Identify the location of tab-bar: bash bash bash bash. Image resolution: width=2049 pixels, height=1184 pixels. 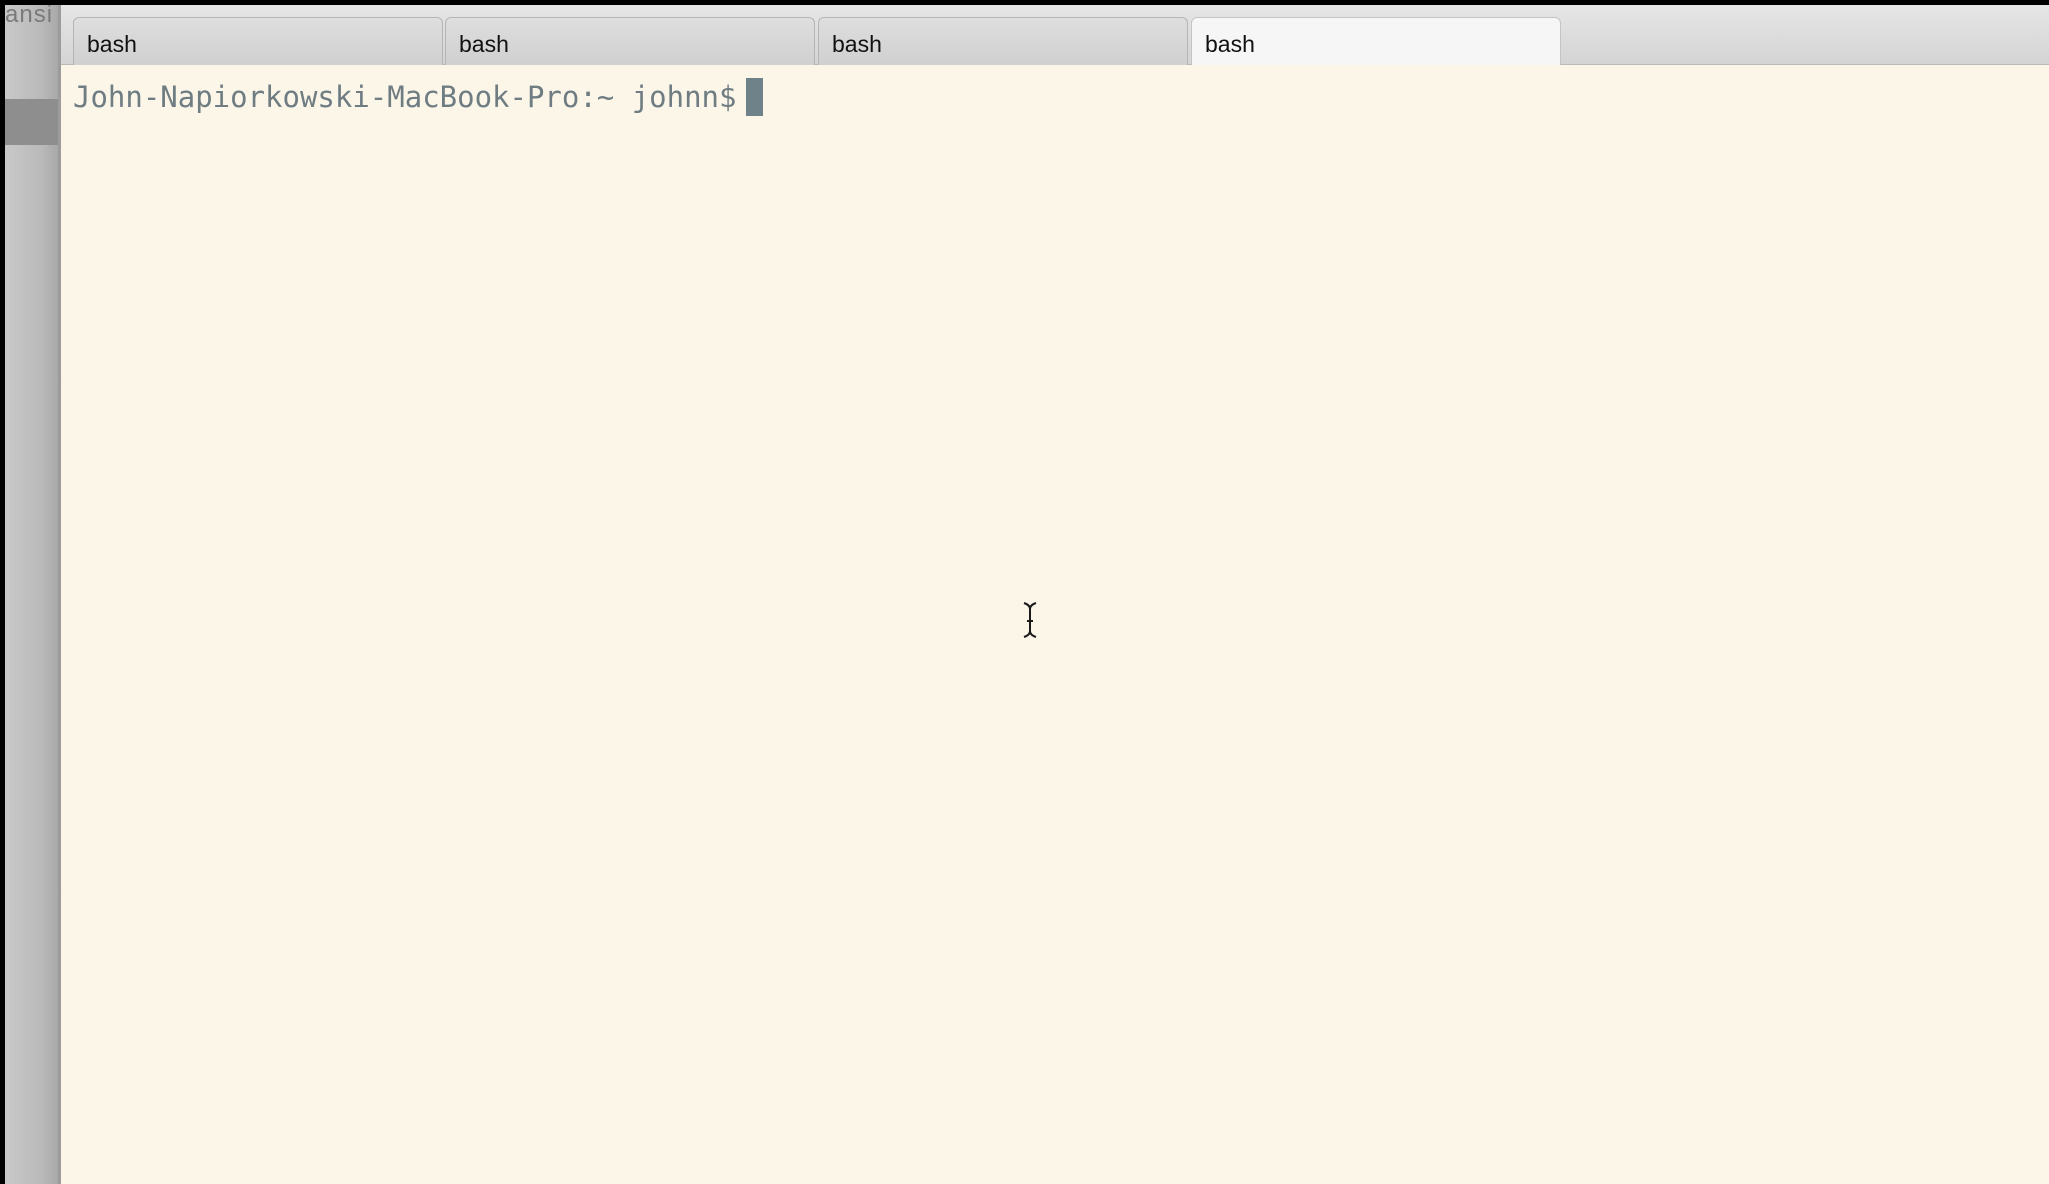
(1055, 35).